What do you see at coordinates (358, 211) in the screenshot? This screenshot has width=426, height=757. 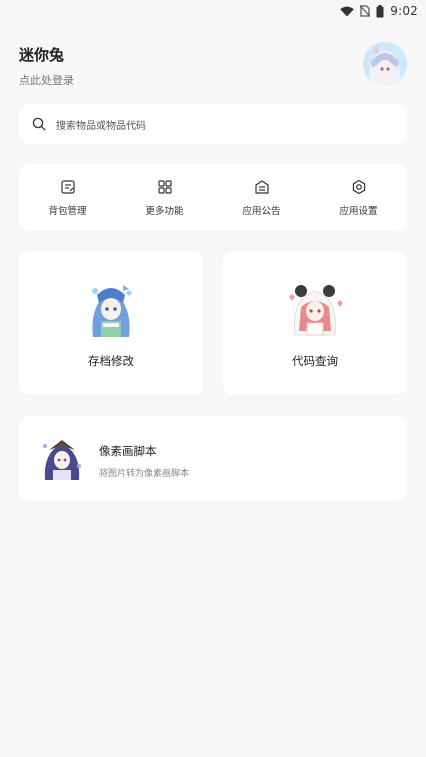 I see `quick-action-label: 应用设置` at bounding box center [358, 211].